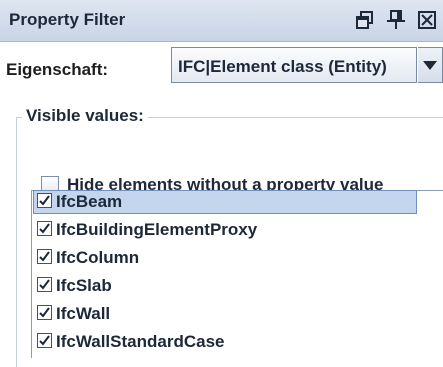 The image size is (443, 367). I want to click on list-item-ifcslab: IfcSlab, so click(226, 286).